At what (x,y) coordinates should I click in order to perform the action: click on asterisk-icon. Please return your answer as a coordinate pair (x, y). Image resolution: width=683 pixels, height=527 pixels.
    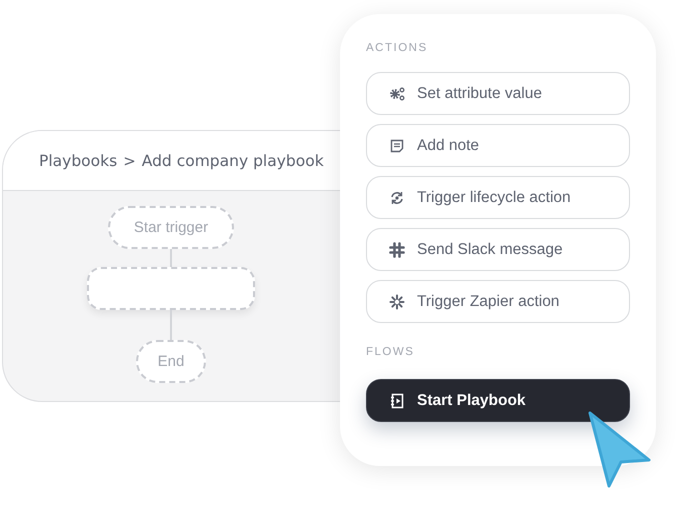
    Looking at the image, I should click on (397, 302).